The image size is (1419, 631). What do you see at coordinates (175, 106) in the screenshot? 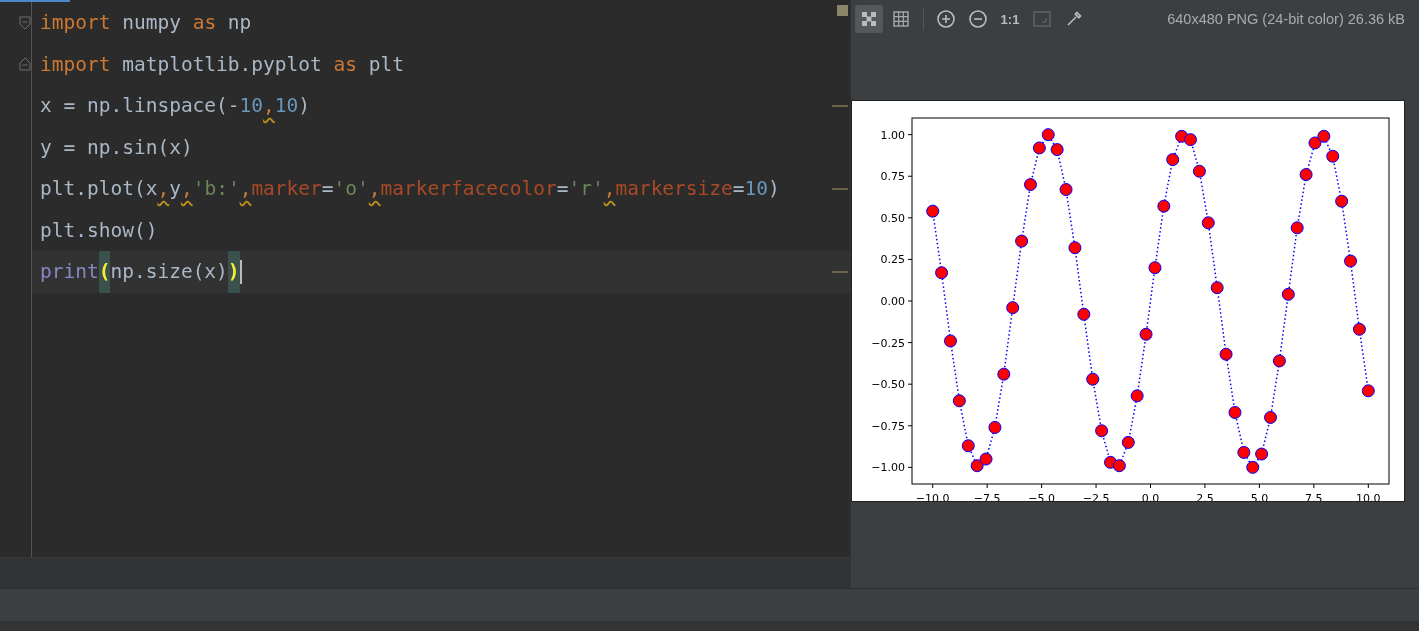
I see `code-line: x = np.linspace(-10,10)` at bounding box center [175, 106].